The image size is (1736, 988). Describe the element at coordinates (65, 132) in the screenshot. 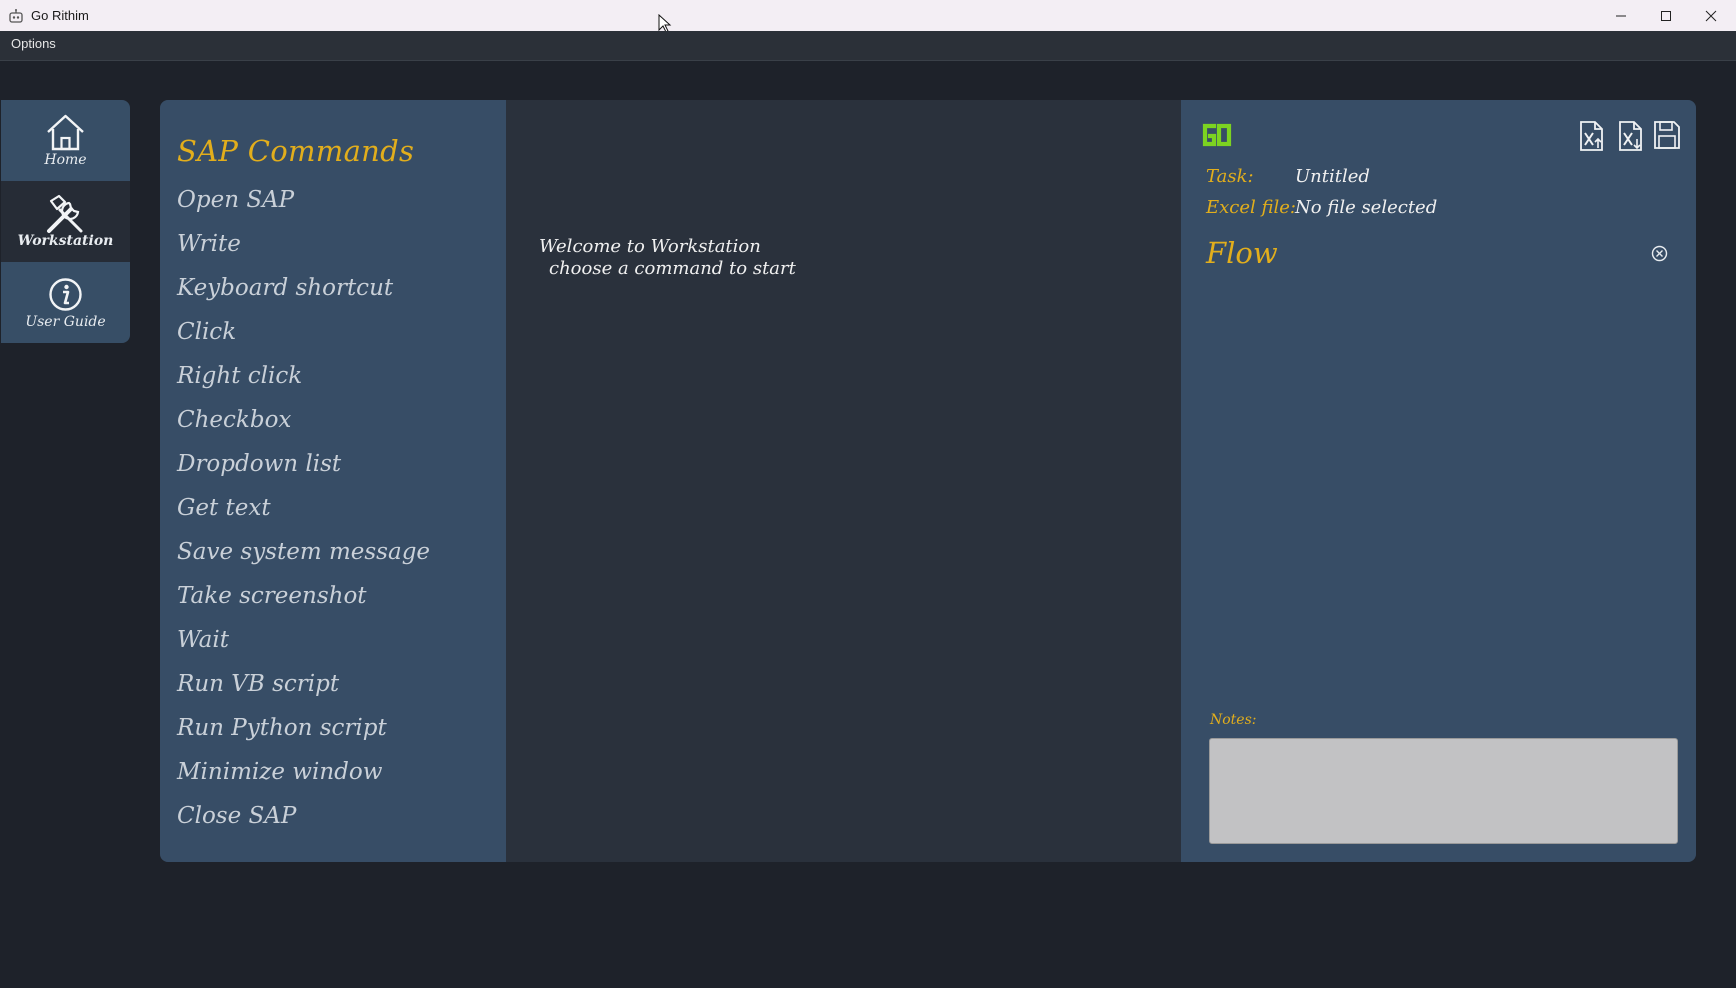

I see `home-icon` at that location.